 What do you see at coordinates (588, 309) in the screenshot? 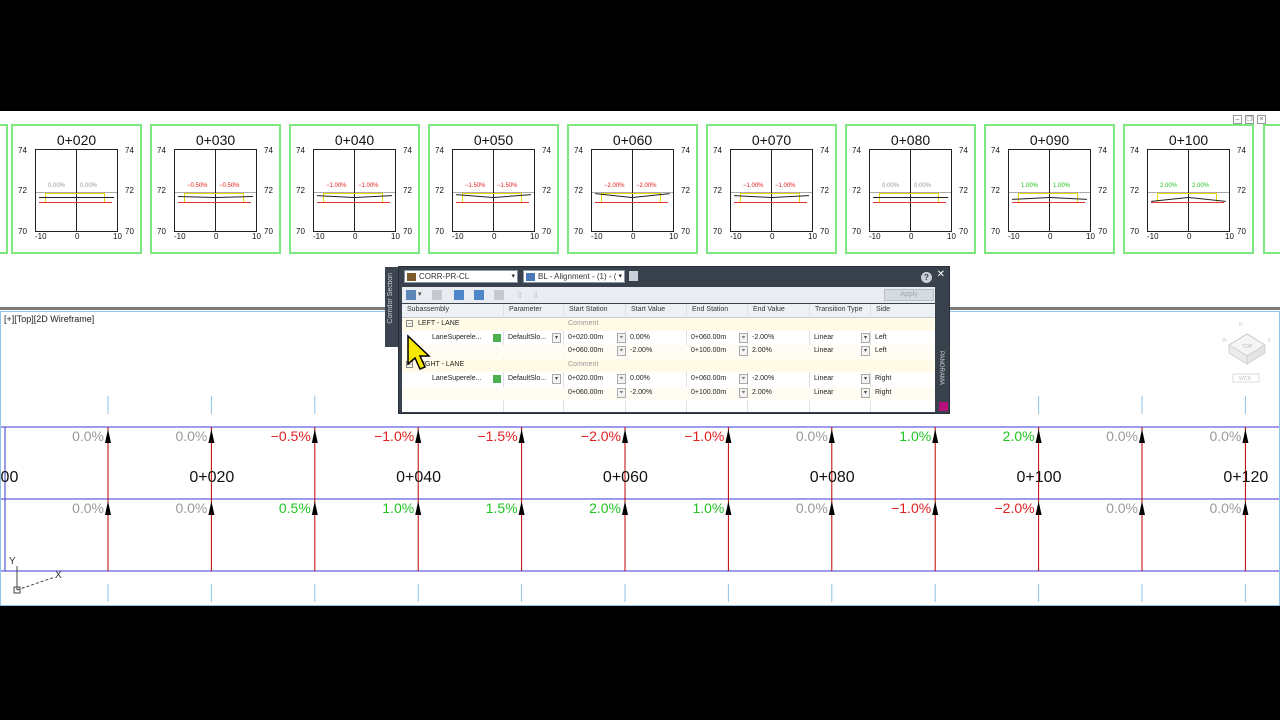
I see `column-header: Start Station` at bounding box center [588, 309].